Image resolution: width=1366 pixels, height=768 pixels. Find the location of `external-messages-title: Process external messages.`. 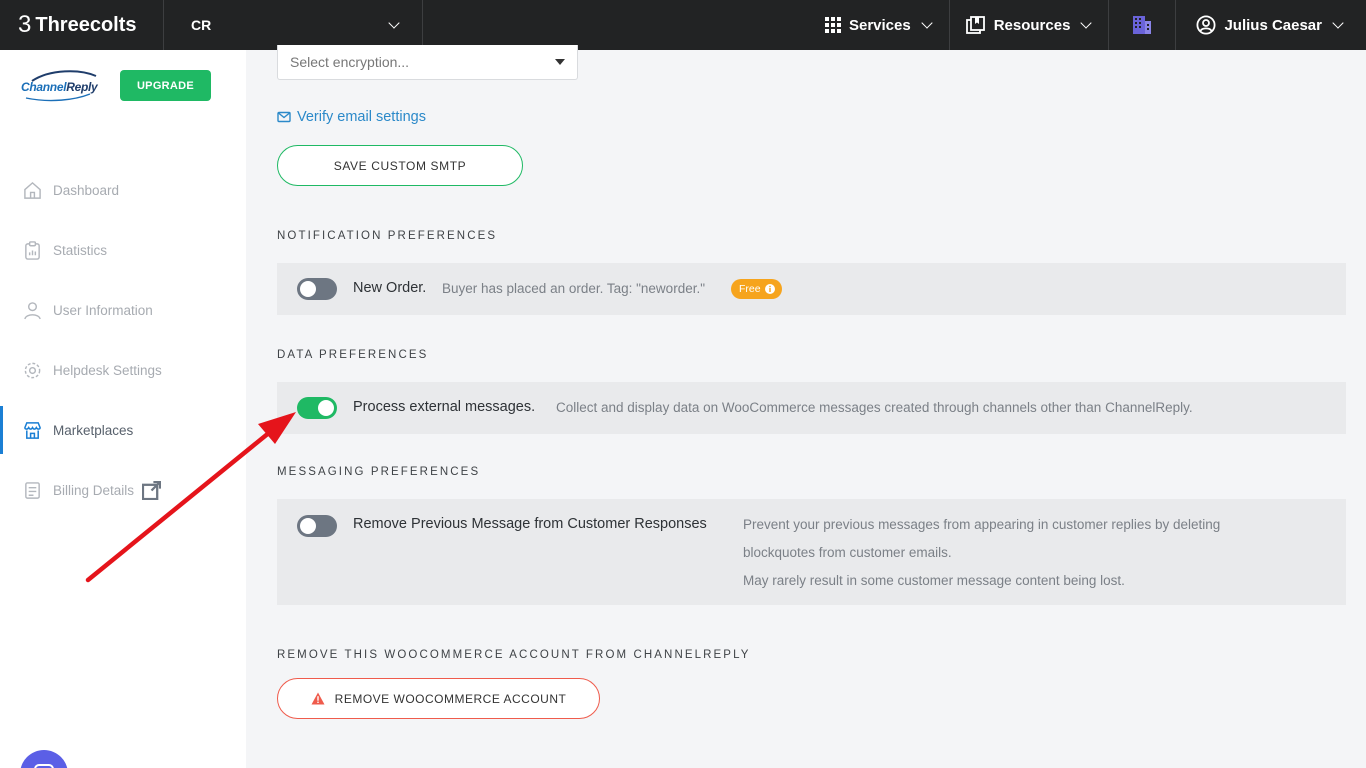

external-messages-title: Process external messages. is located at coordinates (444, 407).